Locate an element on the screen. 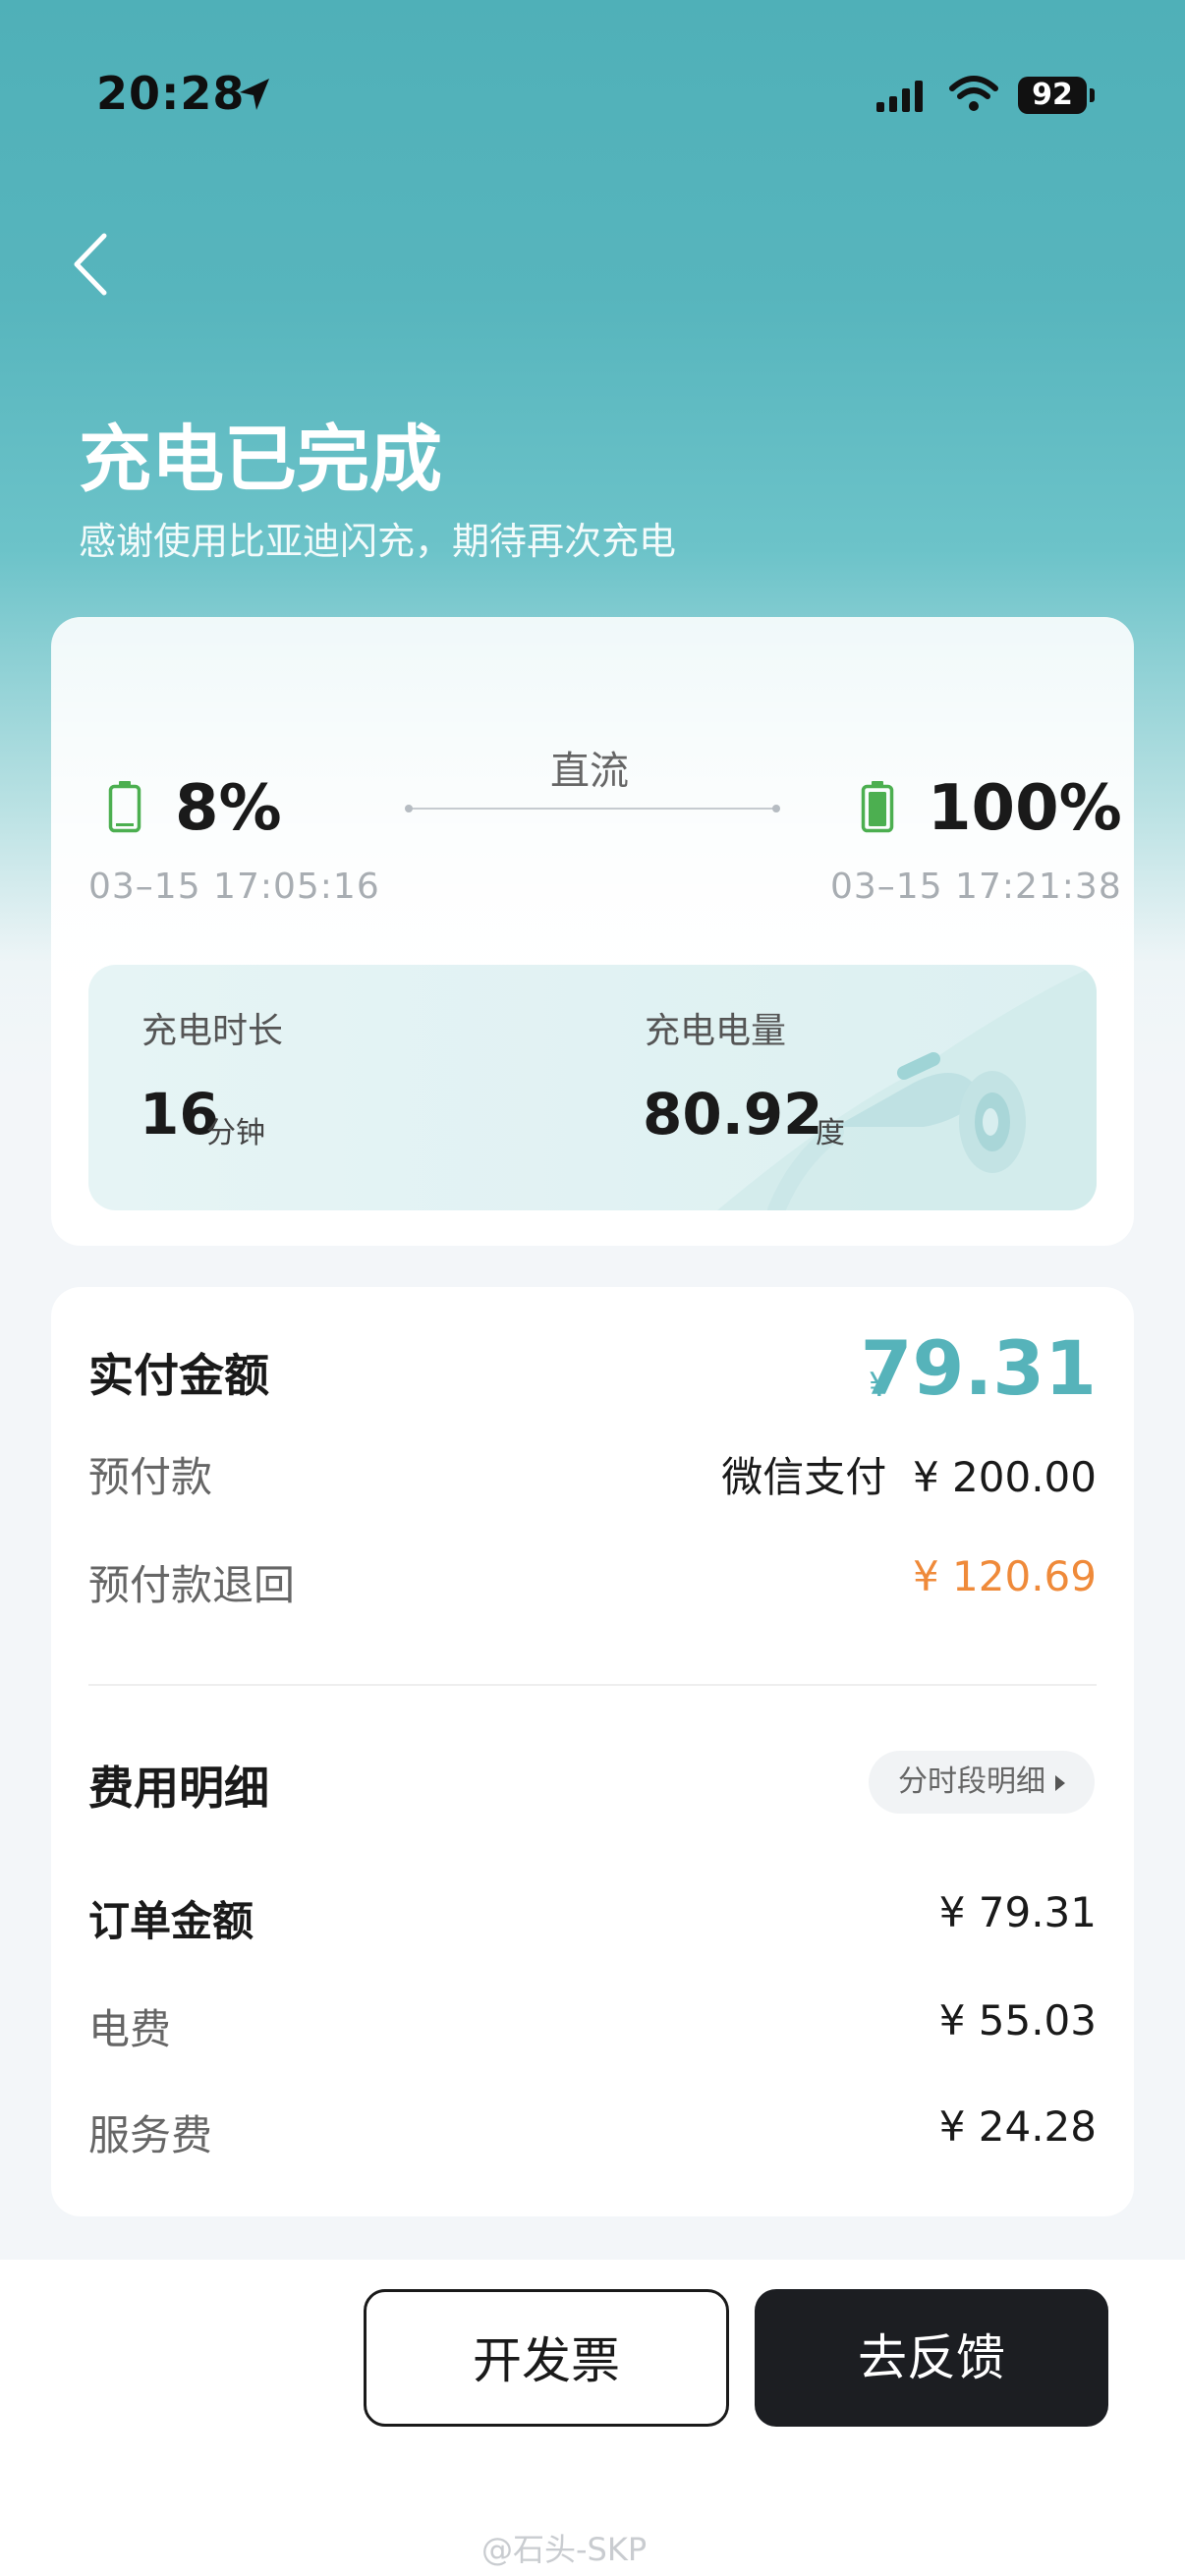 This screenshot has width=1185, height=2576. issue-invoice-button: 开发票 is located at coordinates (546, 2358).